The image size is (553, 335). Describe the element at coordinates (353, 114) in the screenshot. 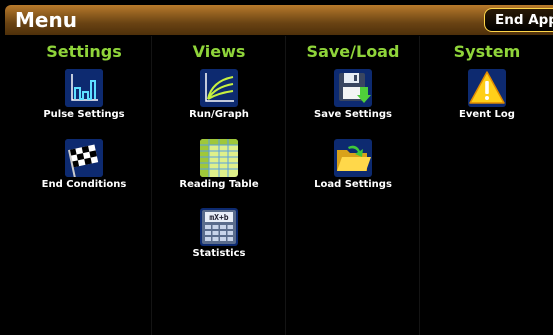

I see `save-settings-label: Save Settings` at that location.